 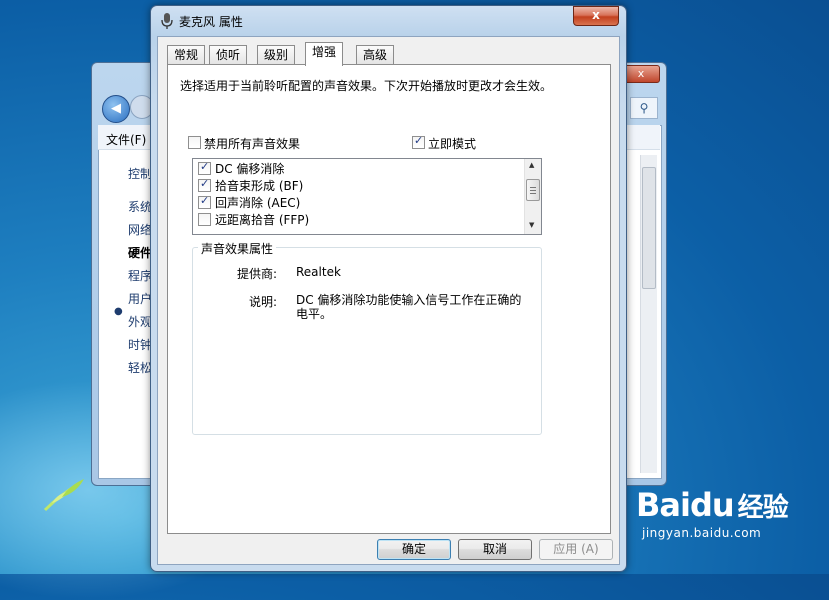 I want to click on scroll-down-icon: ▼, so click(x=531, y=225).